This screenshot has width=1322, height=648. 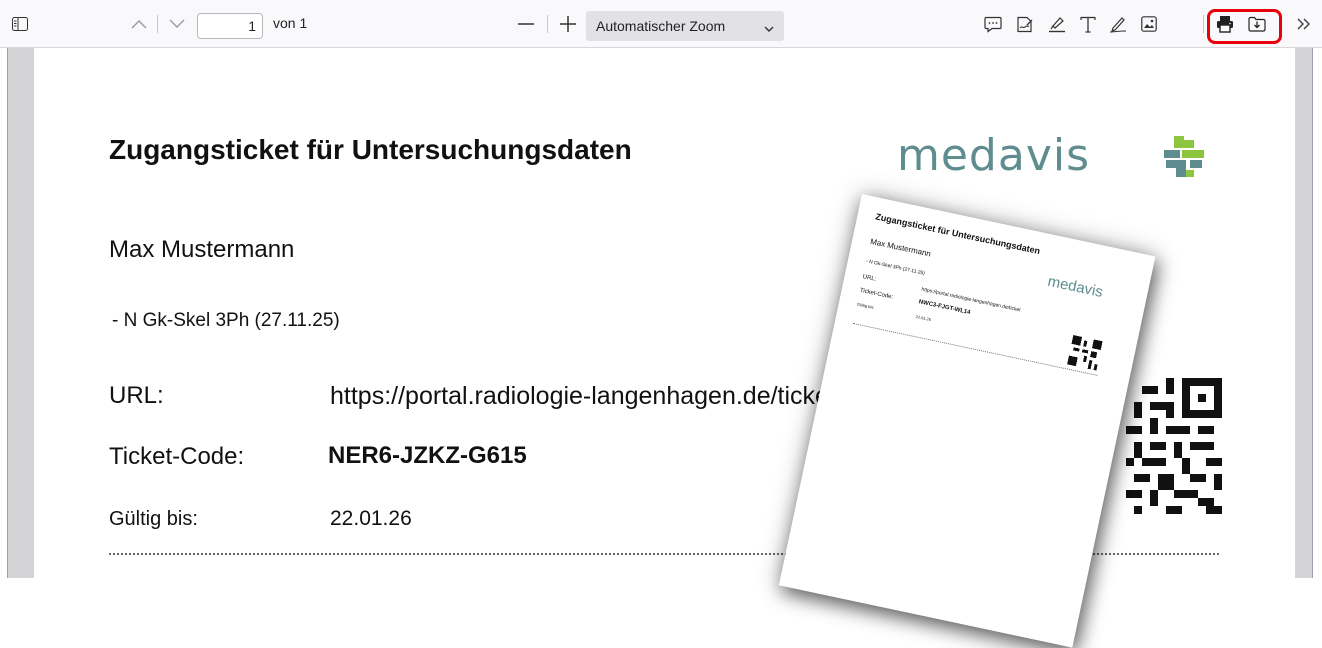 I want to click on thumbnail-dotted-separator, so click(x=975, y=349).